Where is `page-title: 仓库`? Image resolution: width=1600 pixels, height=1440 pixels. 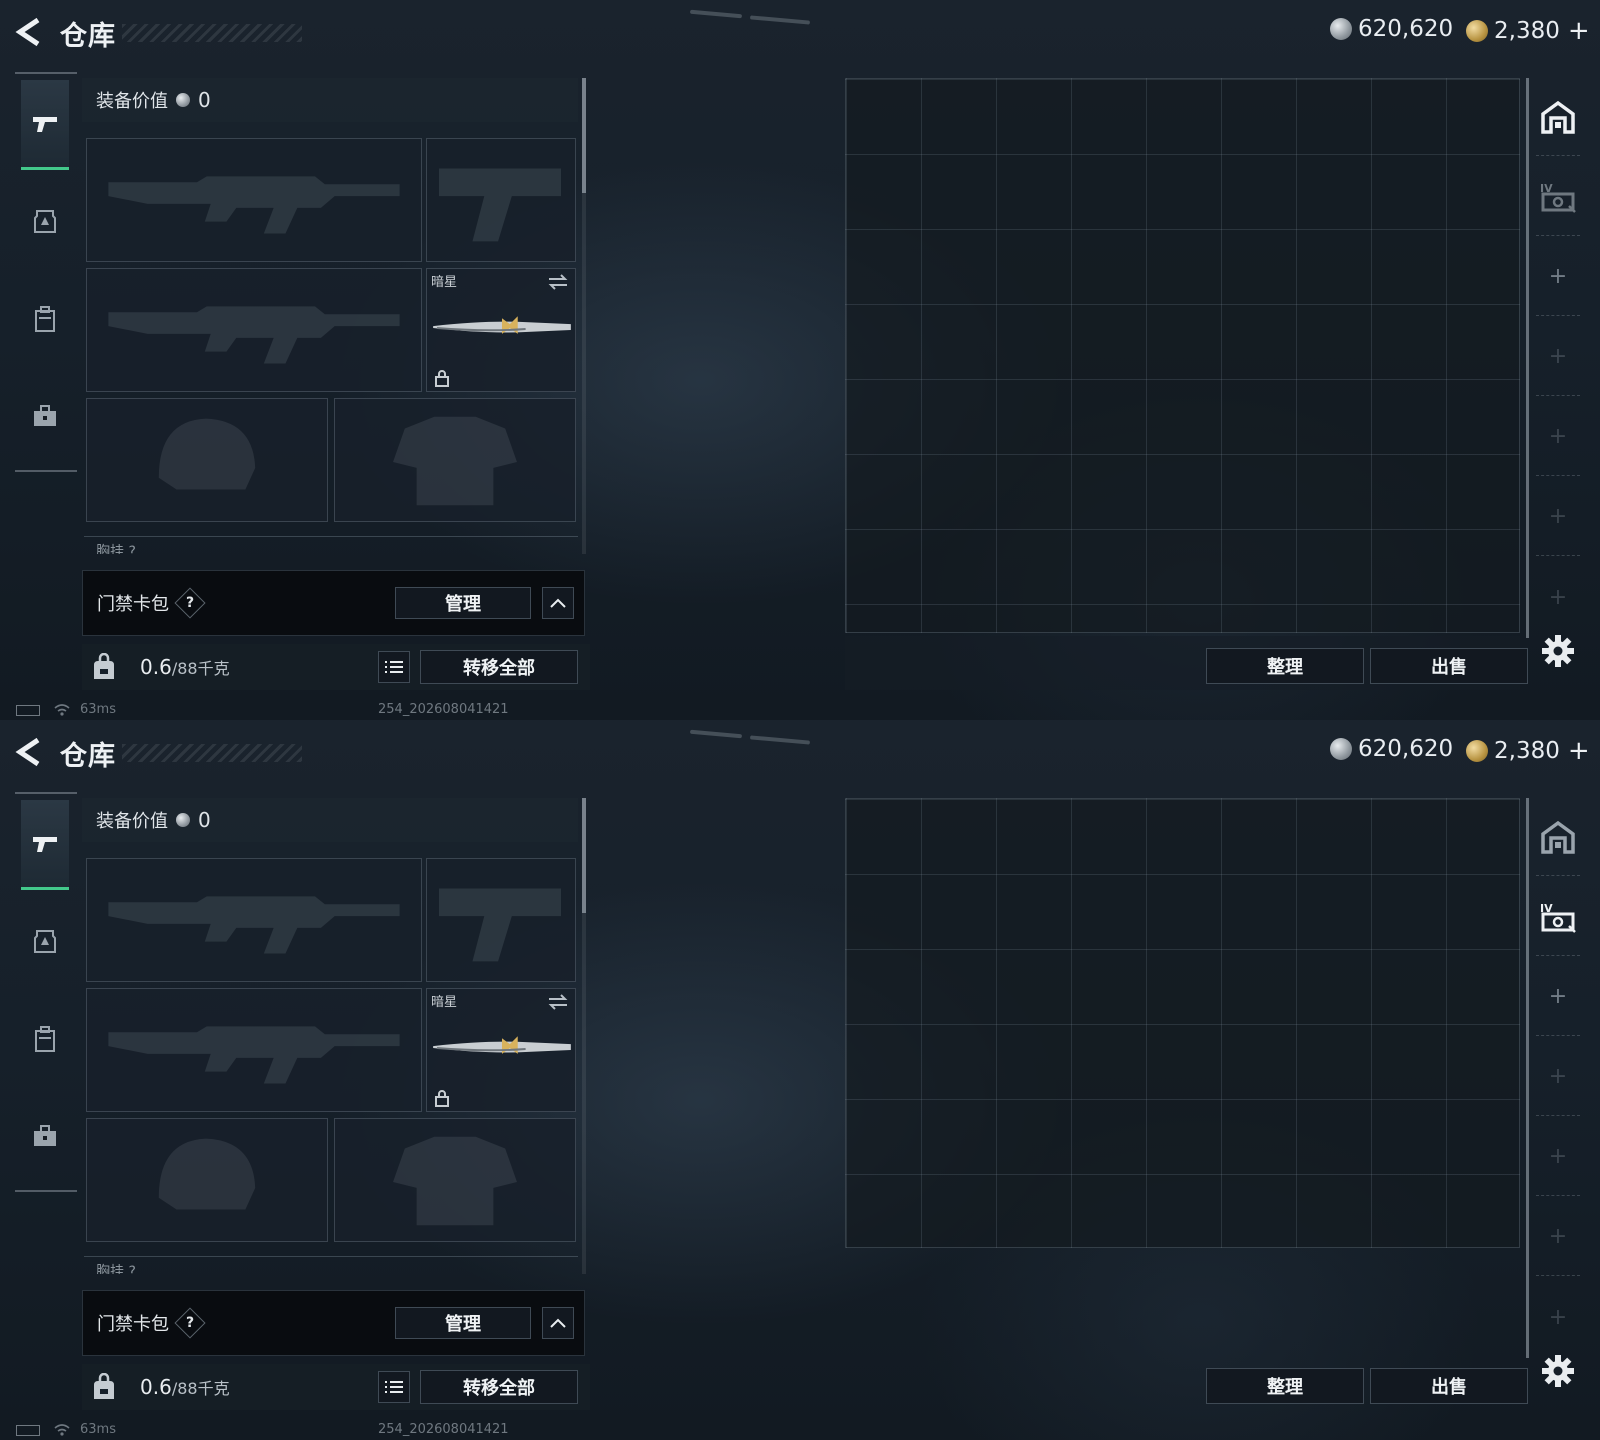
page-title: 仓库 is located at coordinates (88, 756).